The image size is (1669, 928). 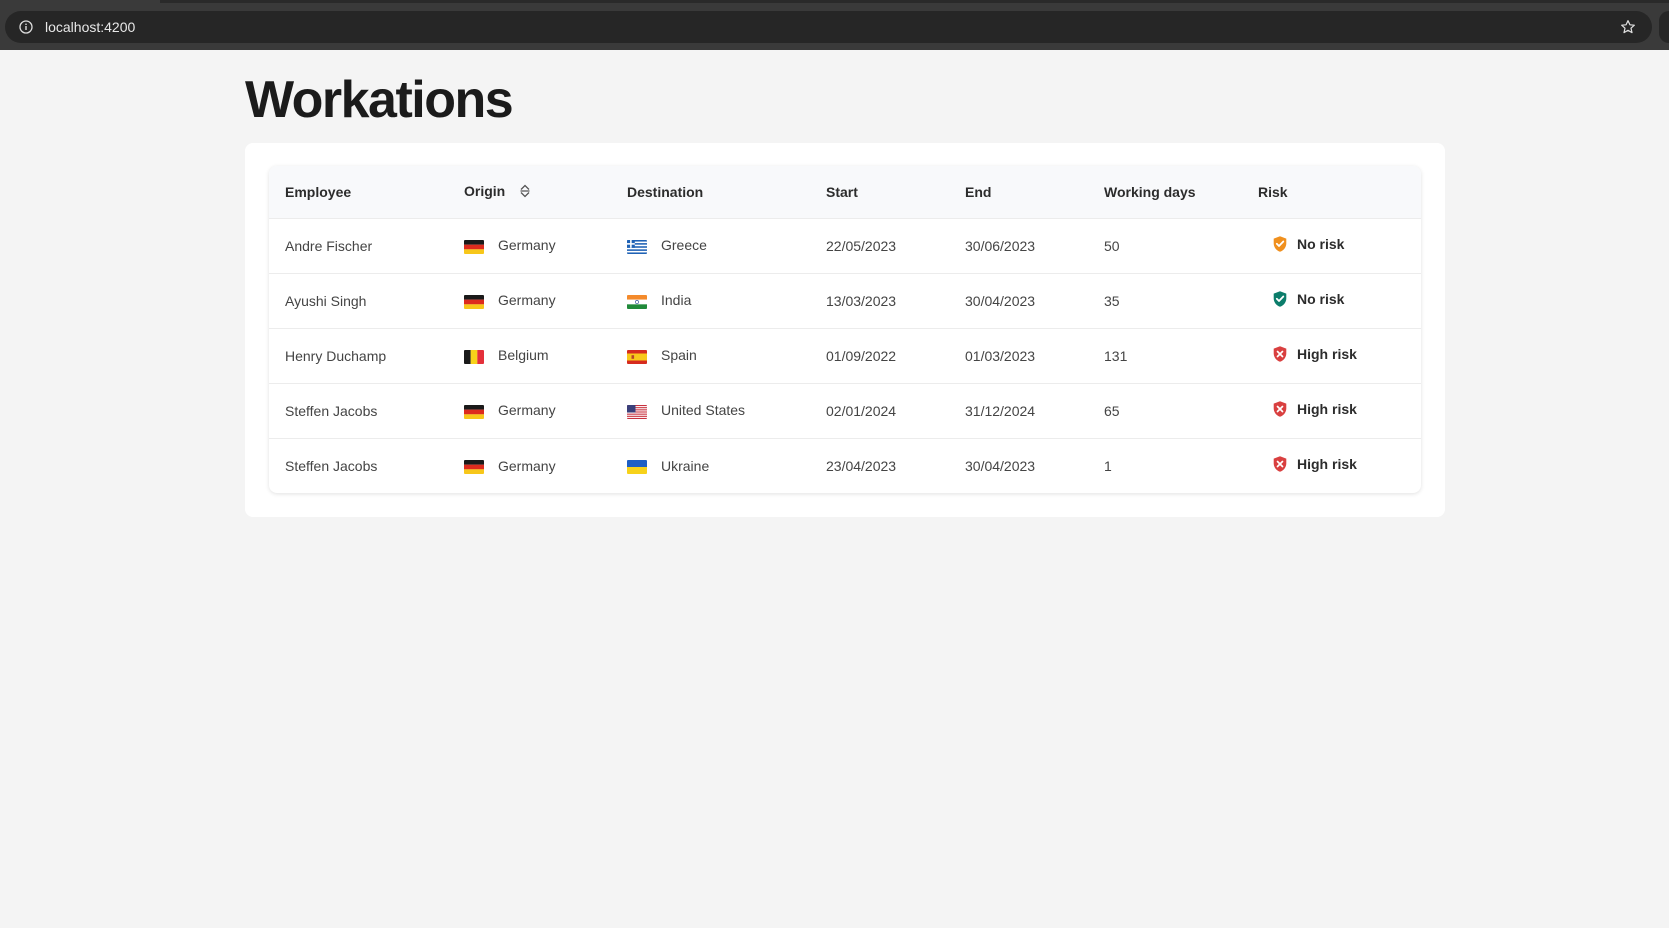 What do you see at coordinates (1165, 465) in the screenshot?
I see `cell-working-days: 1` at bounding box center [1165, 465].